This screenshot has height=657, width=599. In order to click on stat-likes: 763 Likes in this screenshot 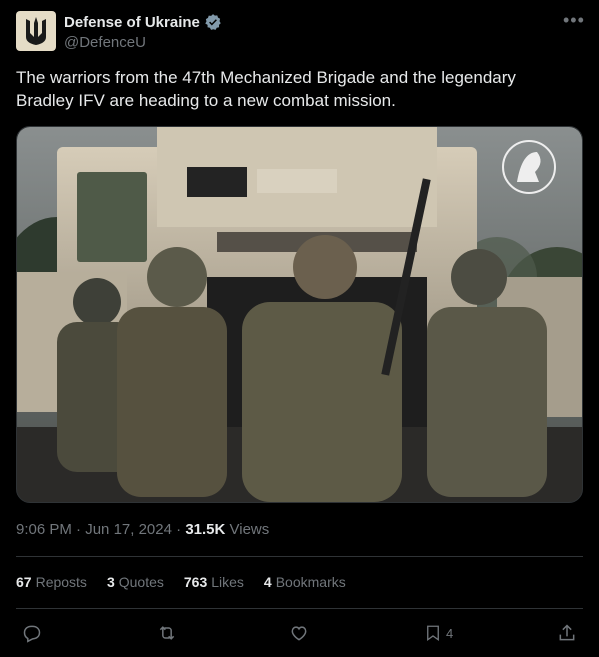, I will do `click(214, 582)`.